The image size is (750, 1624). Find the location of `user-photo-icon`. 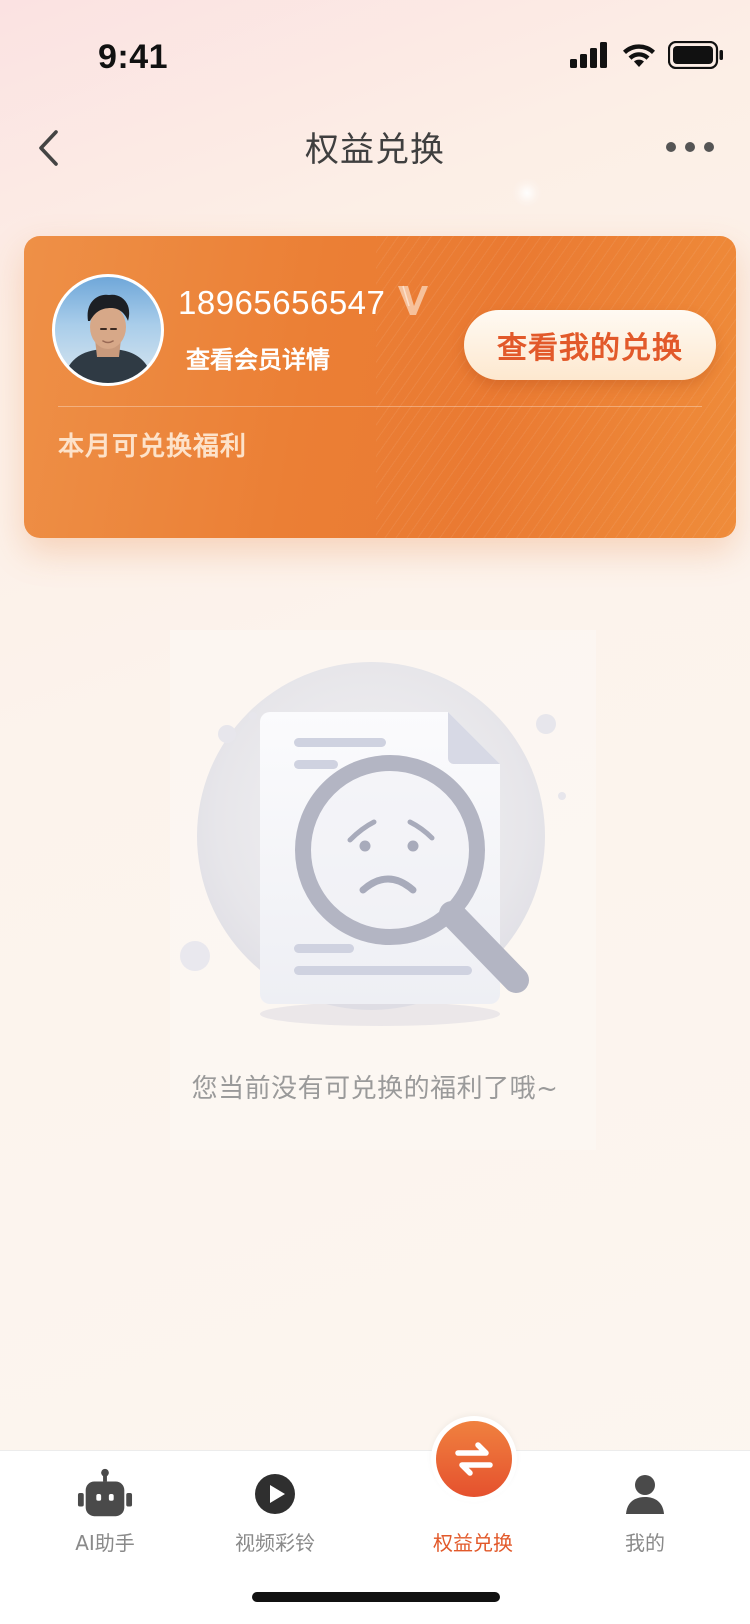

user-photo-icon is located at coordinates (108, 338).